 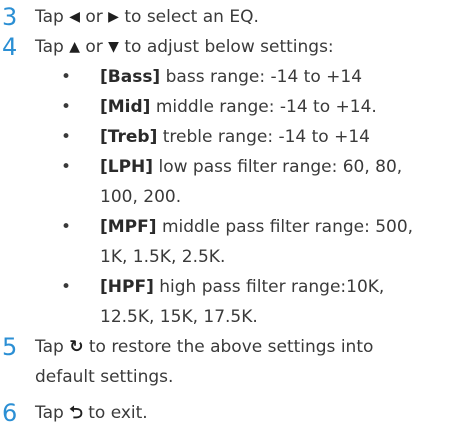 I want to click on setting-keyword: [LPH], so click(x=127, y=167).